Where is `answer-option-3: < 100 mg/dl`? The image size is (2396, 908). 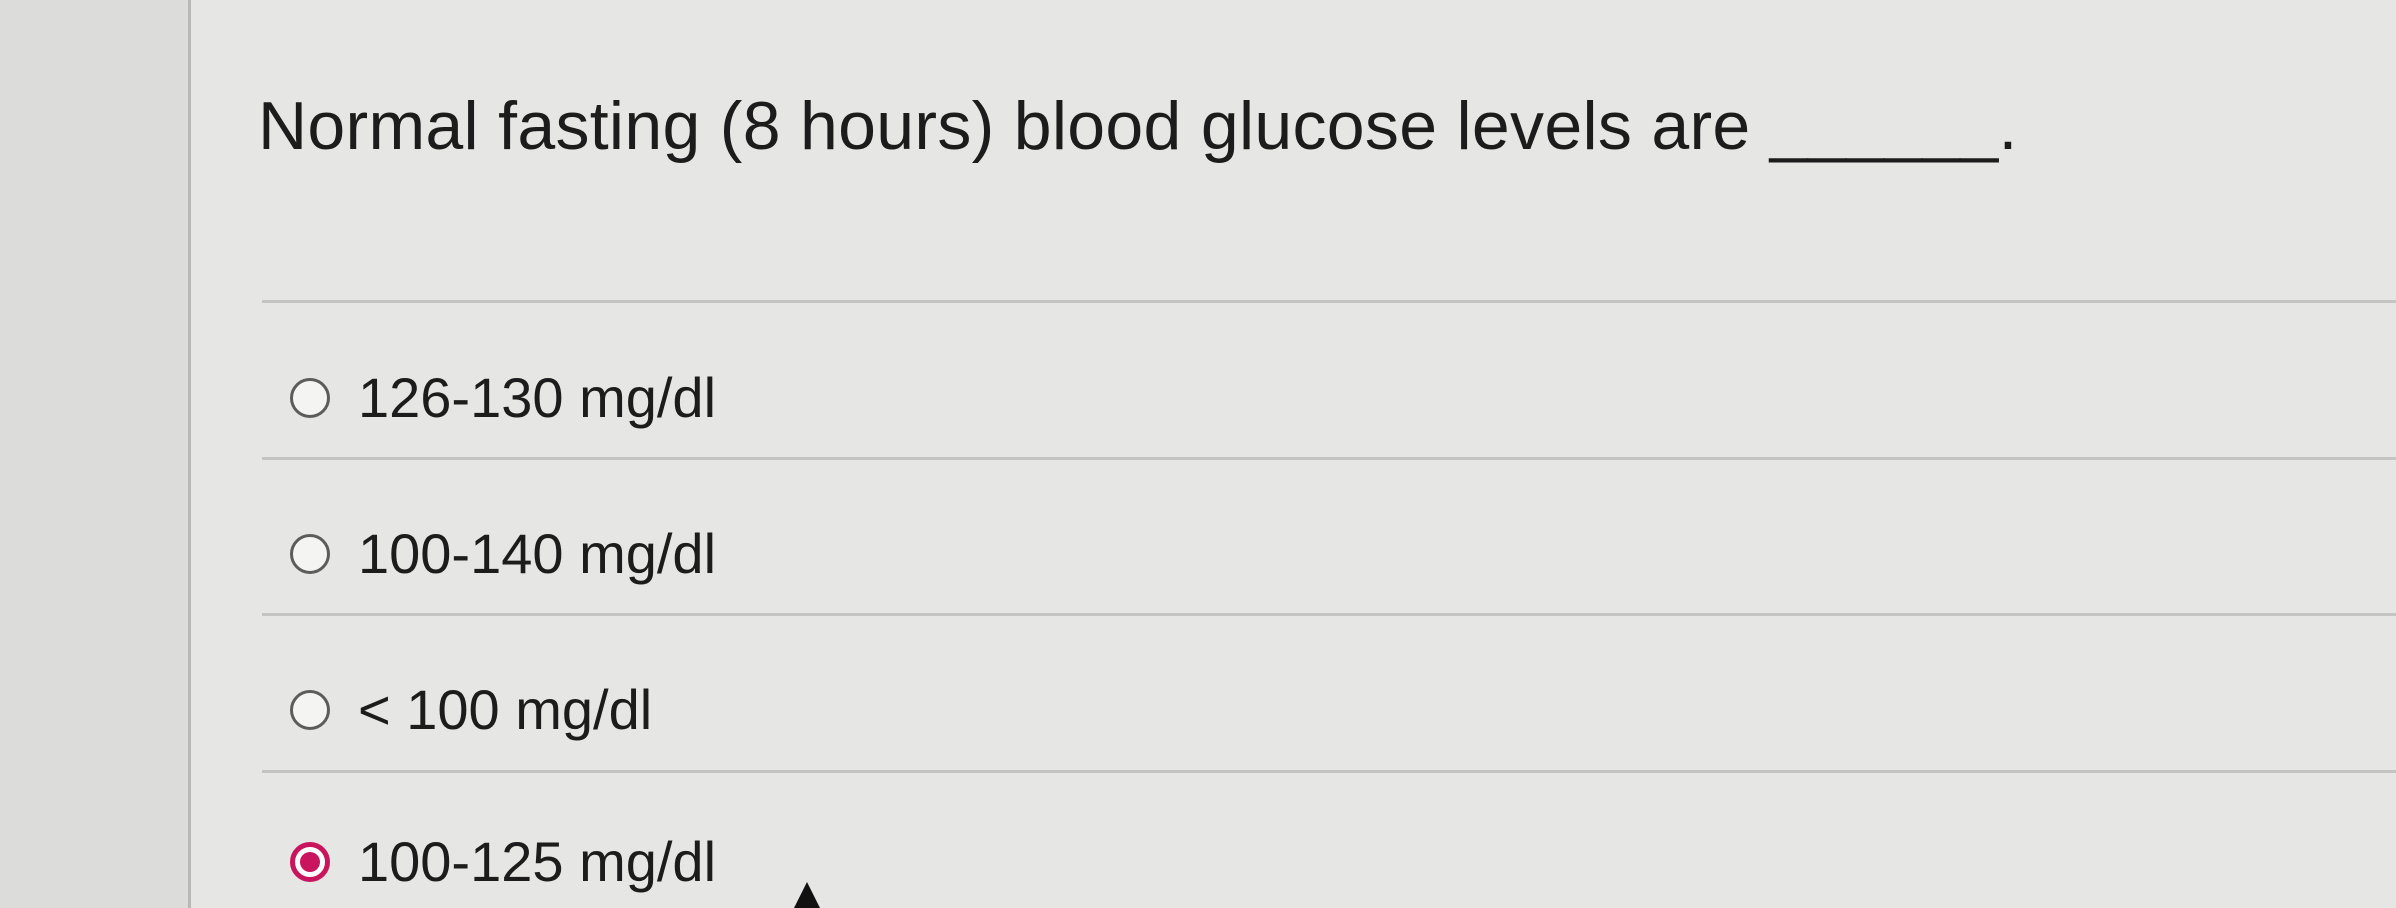 answer-option-3: < 100 mg/dl is located at coordinates (471, 710).